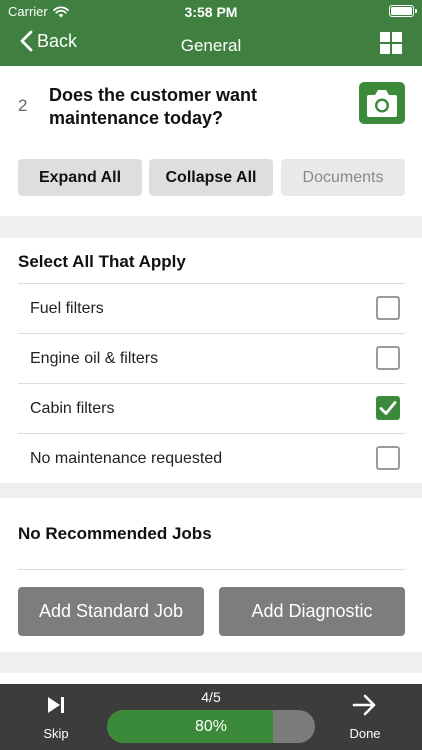 Image resolution: width=422 pixels, height=750 pixels. I want to click on option-label: Fuel filters, so click(67, 308).